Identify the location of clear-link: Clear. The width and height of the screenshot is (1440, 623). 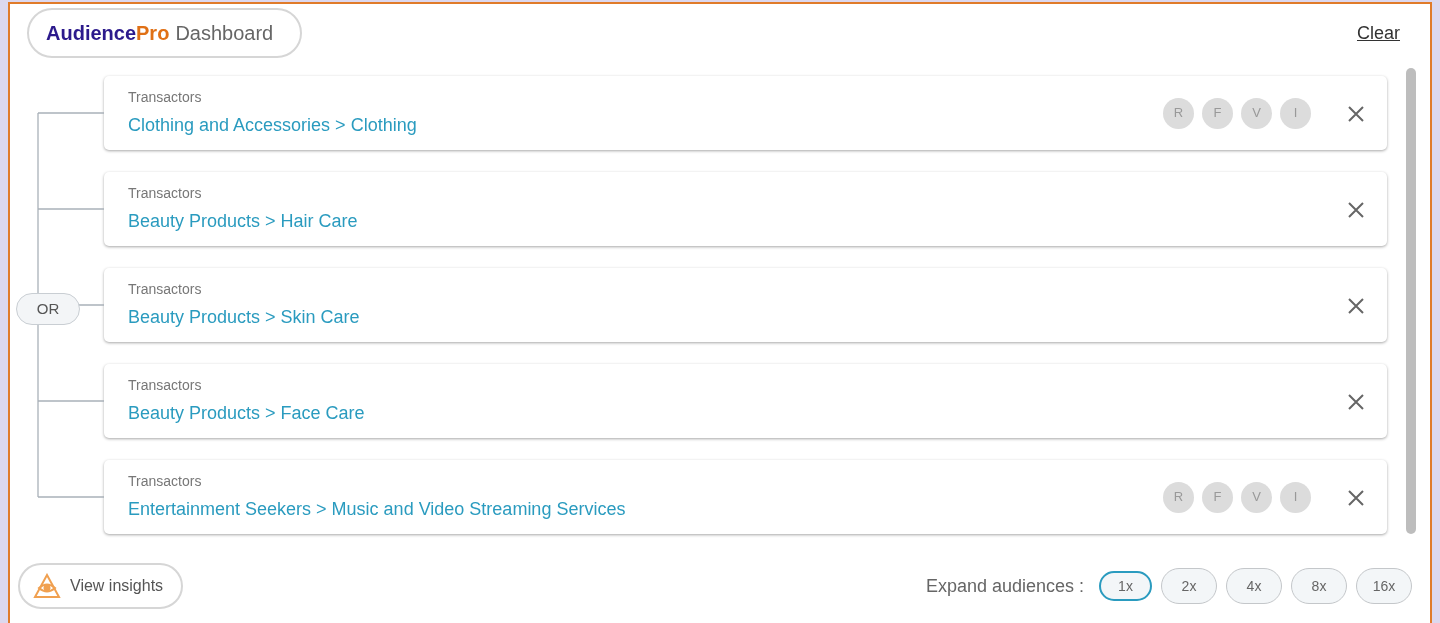
(1378, 33).